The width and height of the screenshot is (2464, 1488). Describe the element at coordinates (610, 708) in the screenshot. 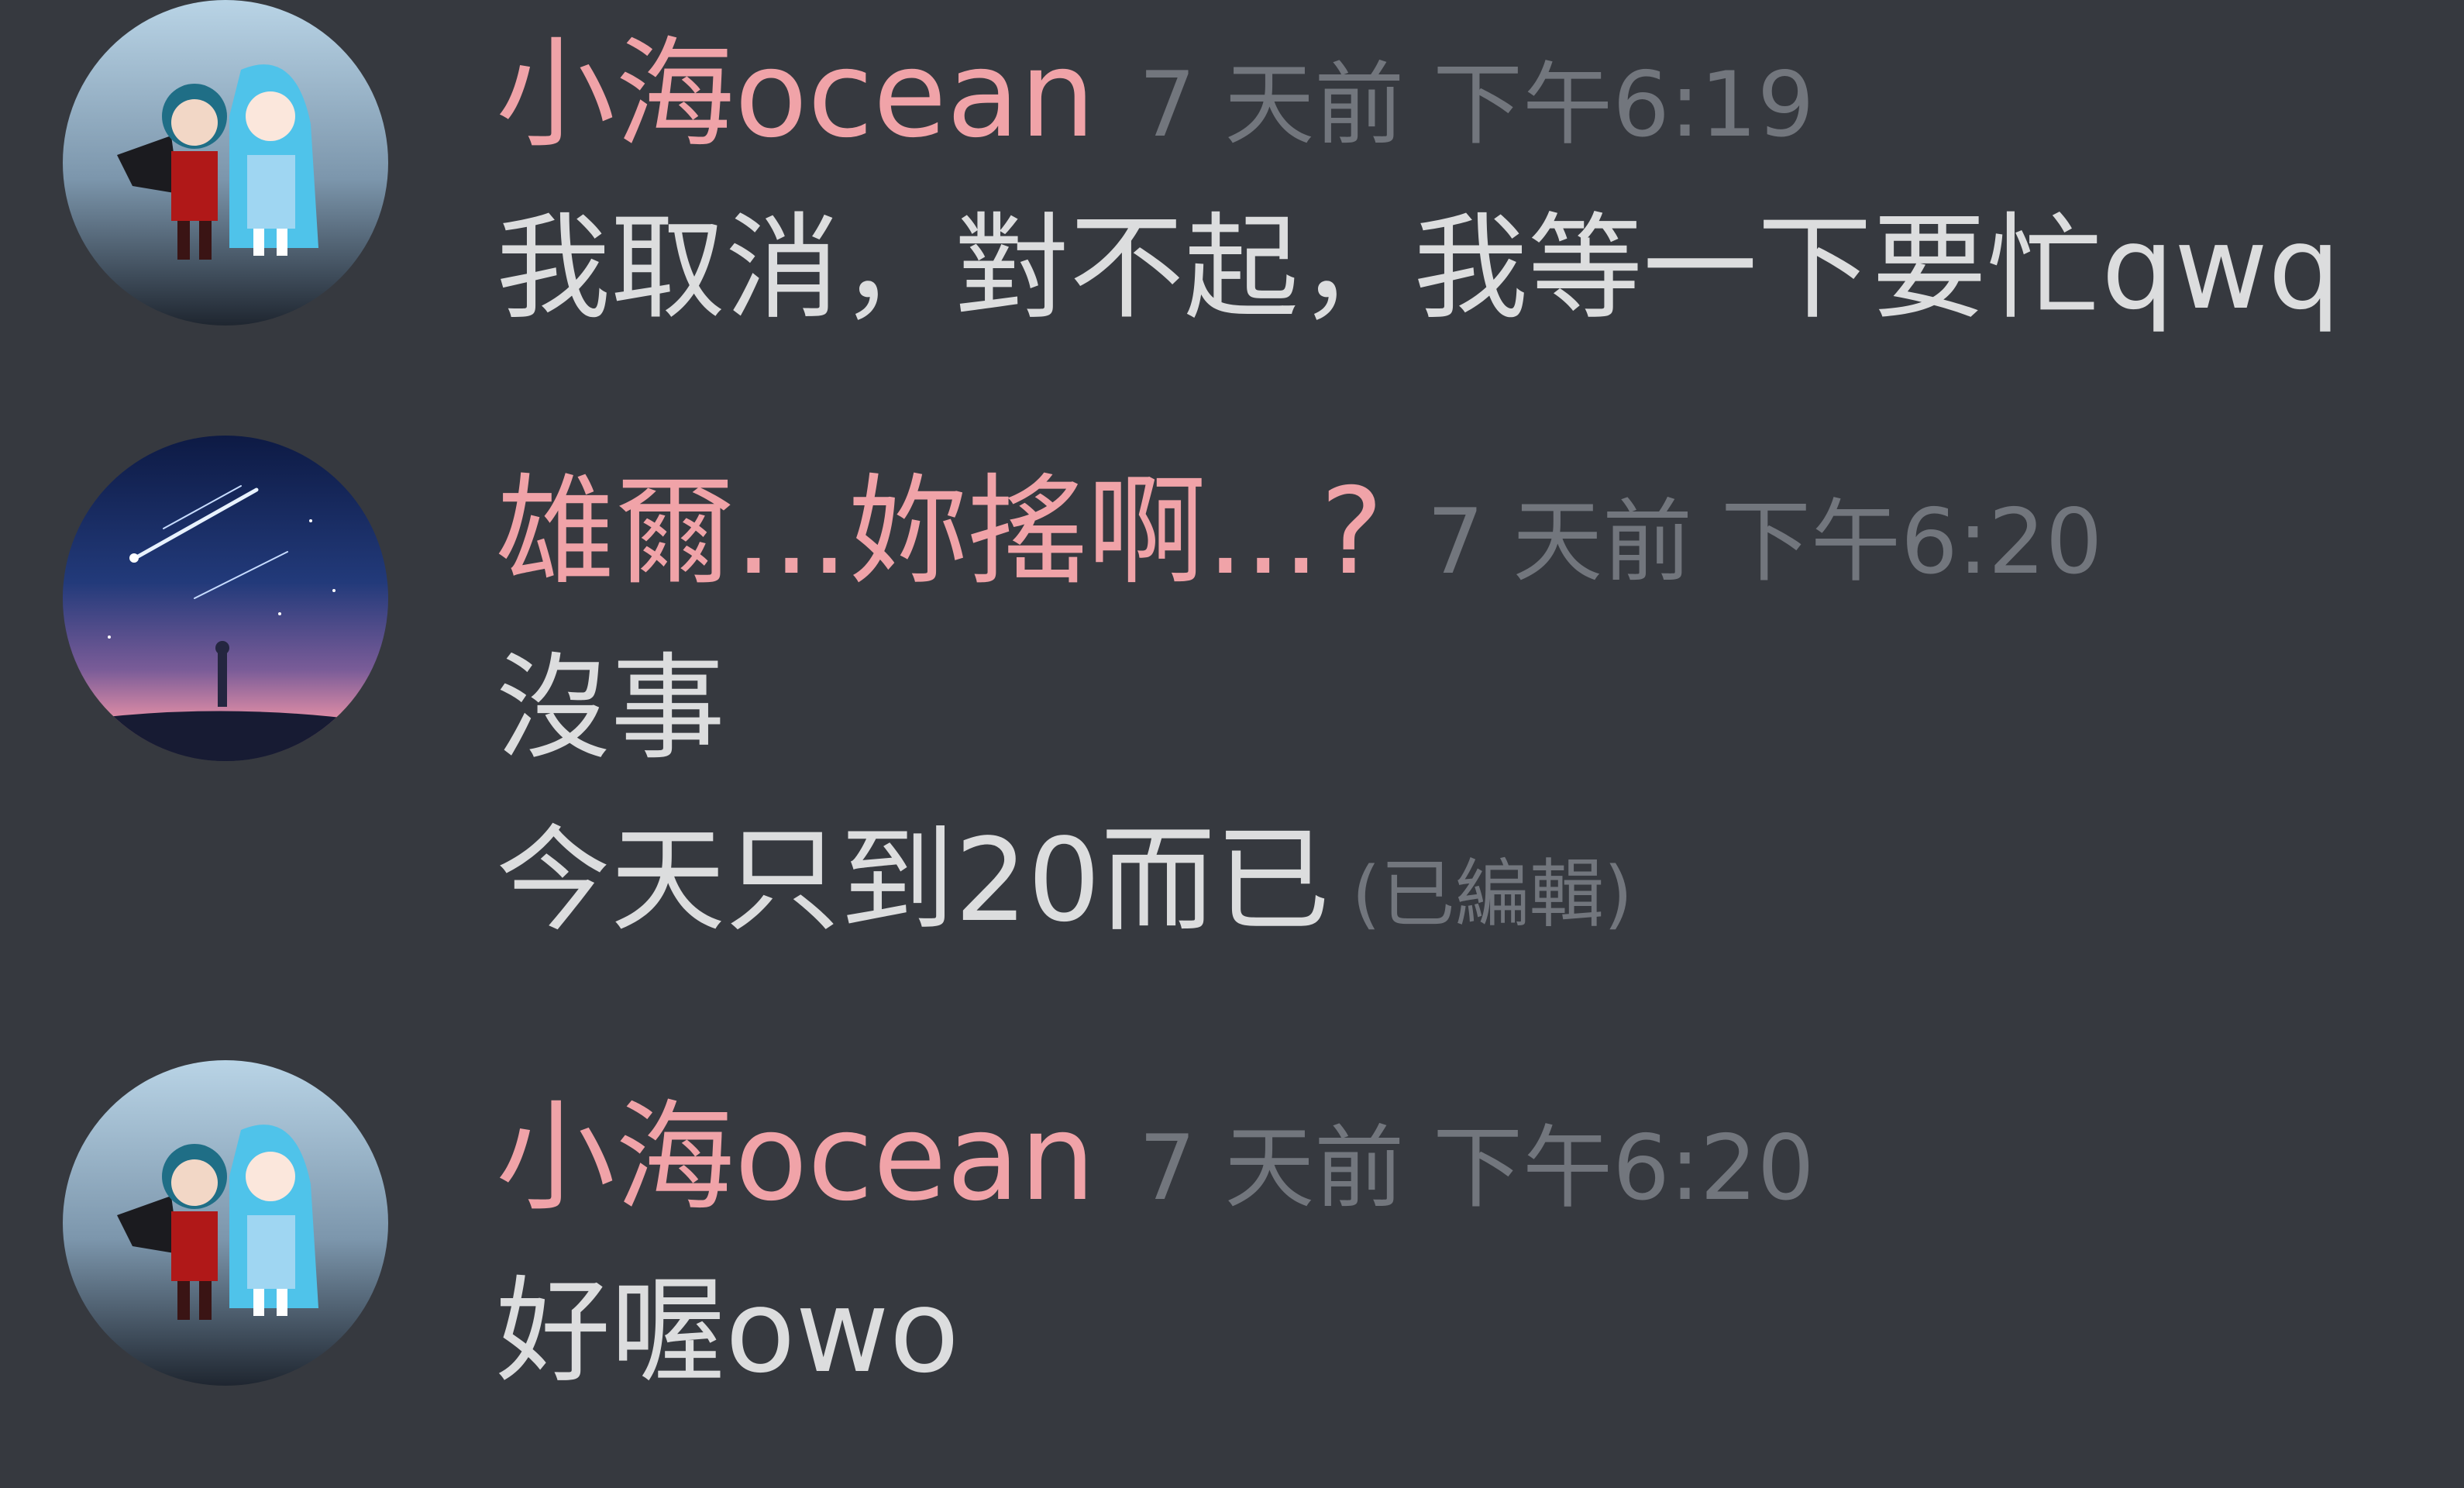

I see `message-text: 沒事` at that location.